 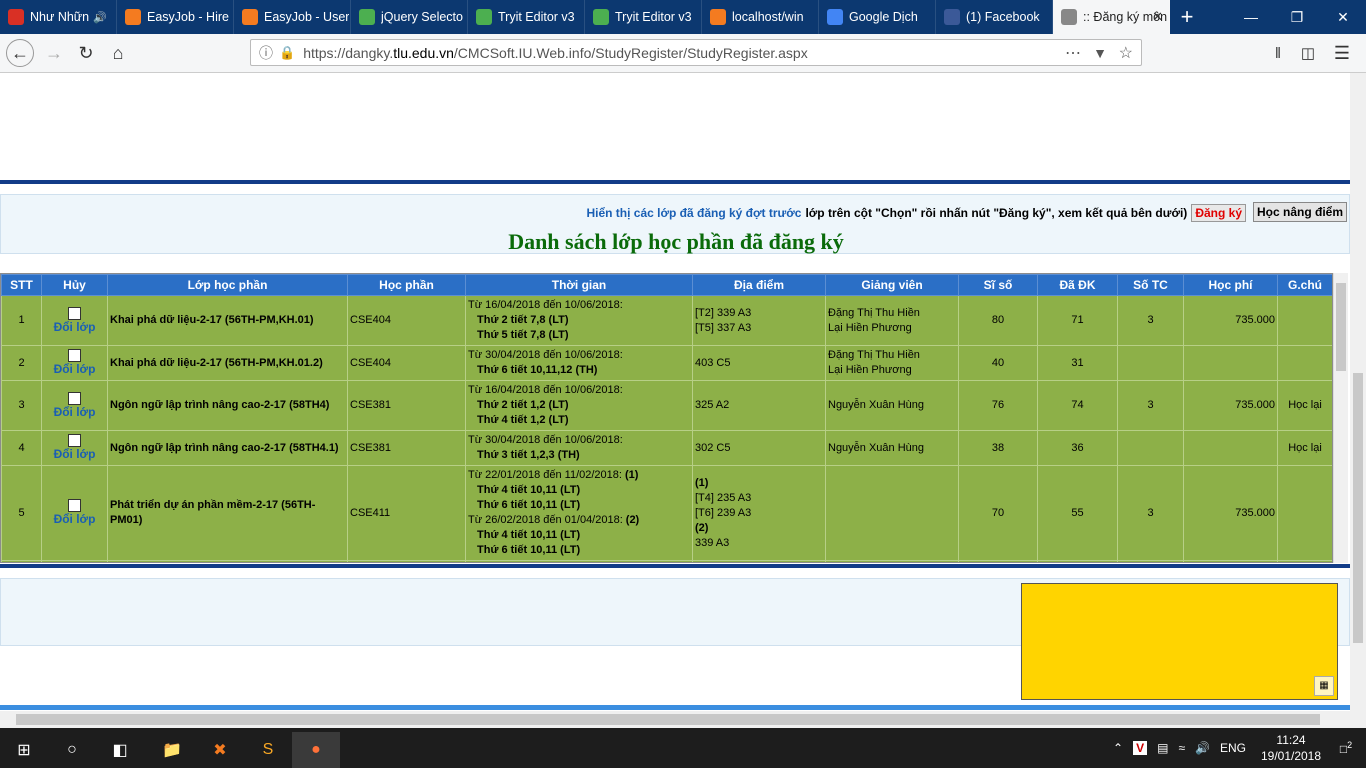 I want to click on volume-icon: 🔊, so click(x=1202, y=748).